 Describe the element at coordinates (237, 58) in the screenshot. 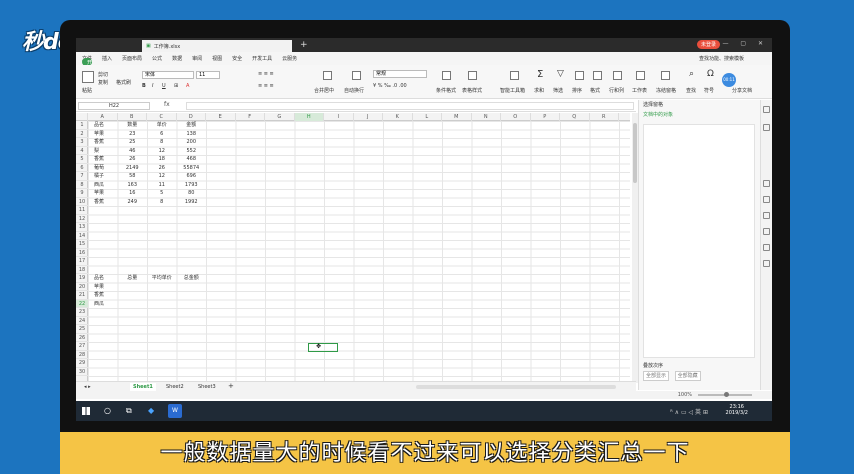

I see `menu-security: 安全` at that location.